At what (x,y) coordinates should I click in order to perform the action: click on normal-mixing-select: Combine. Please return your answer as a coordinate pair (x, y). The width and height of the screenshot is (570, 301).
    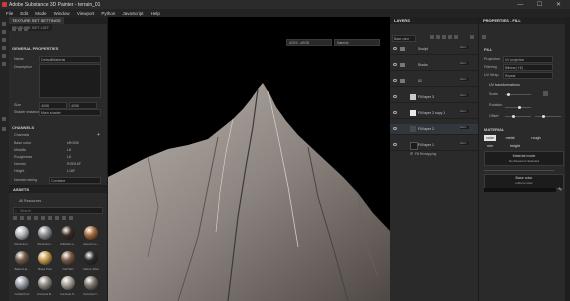
    Looking at the image, I should click on (75, 180).